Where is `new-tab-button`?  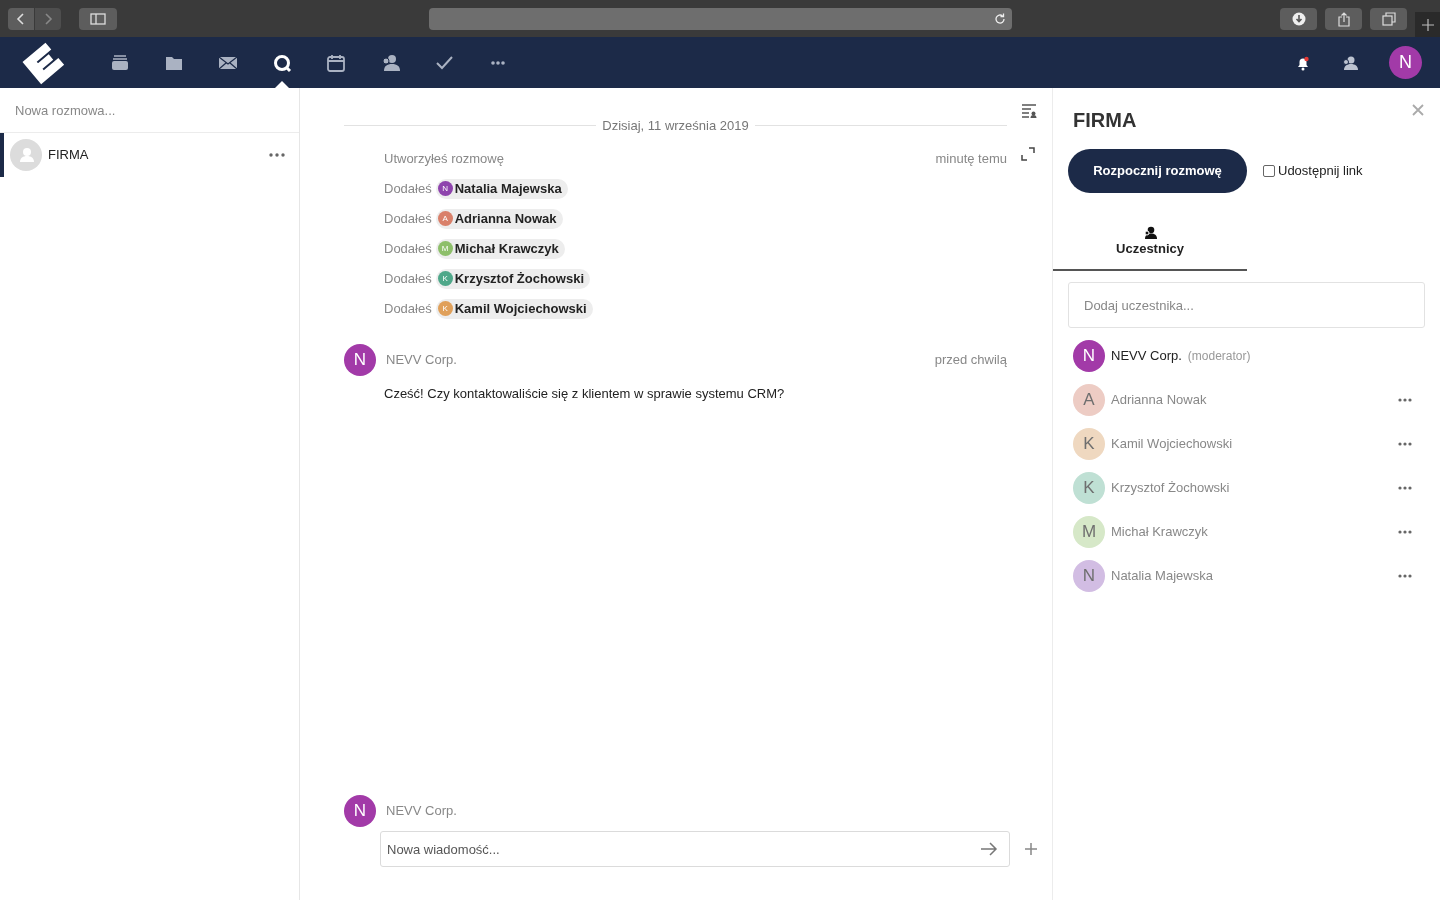
new-tab-button is located at coordinates (1427, 24).